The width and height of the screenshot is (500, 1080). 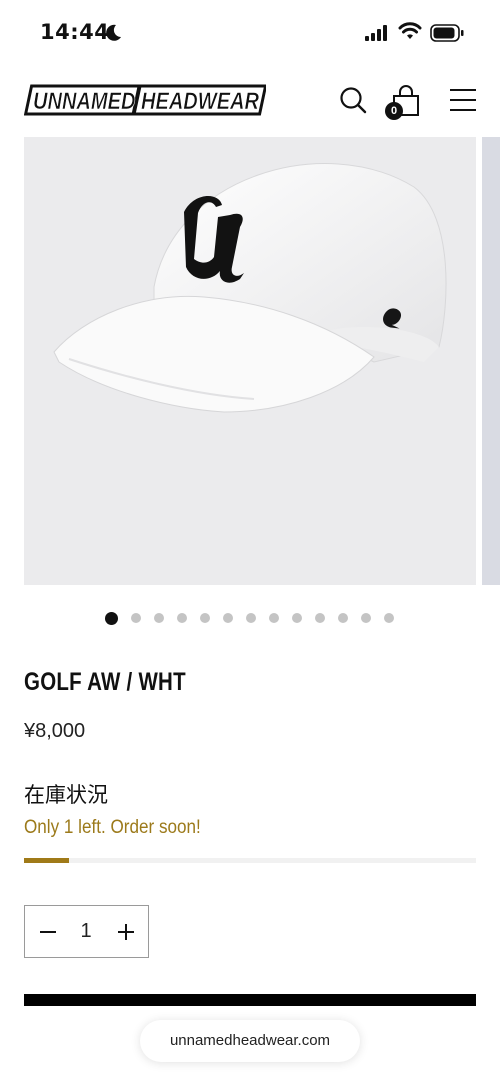 I want to click on decrease-quantity-button, so click(x=48, y=932).